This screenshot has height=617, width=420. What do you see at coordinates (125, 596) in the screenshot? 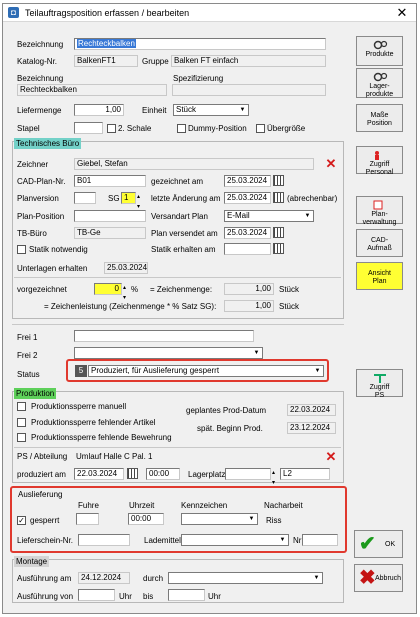
I see `uhr1-label: Uhr` at bounding box center [125, 596].